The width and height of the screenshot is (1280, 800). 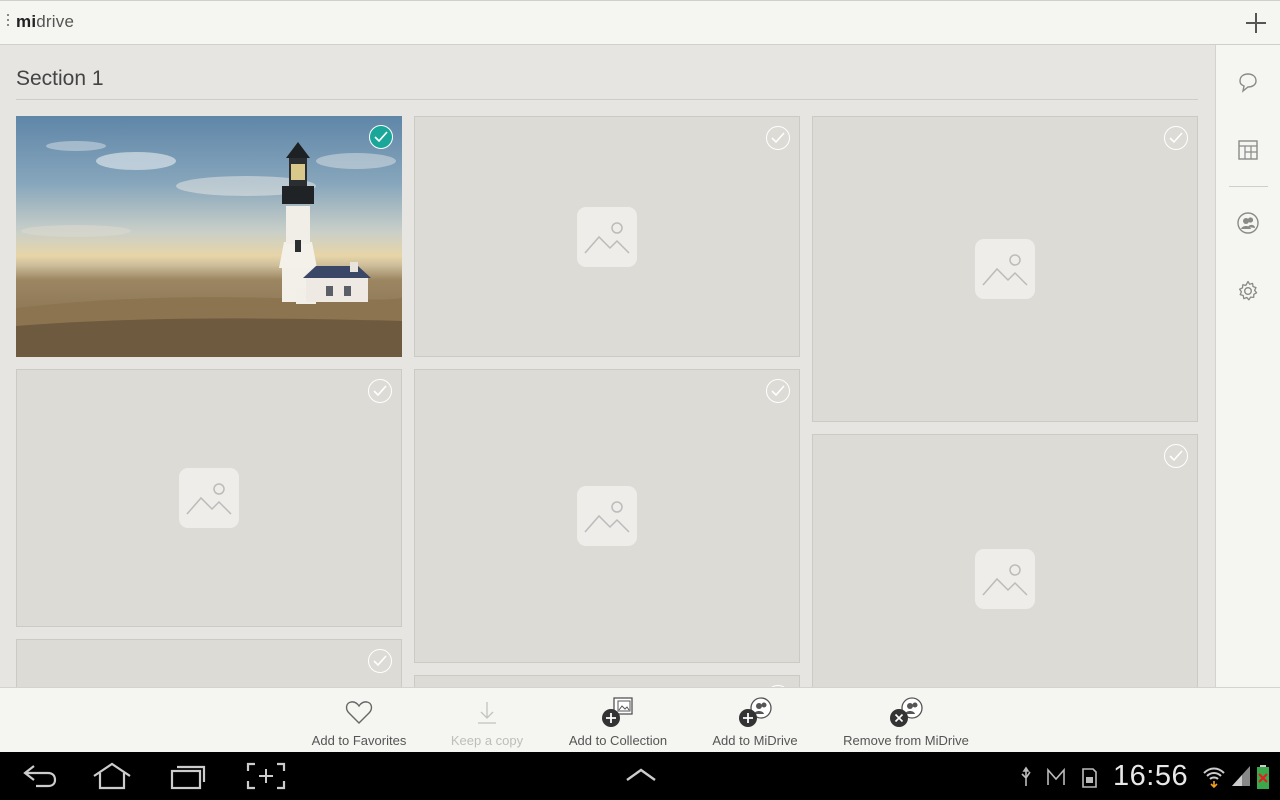 I want to click on sd-card-icon, so click(x=1089, y=780).